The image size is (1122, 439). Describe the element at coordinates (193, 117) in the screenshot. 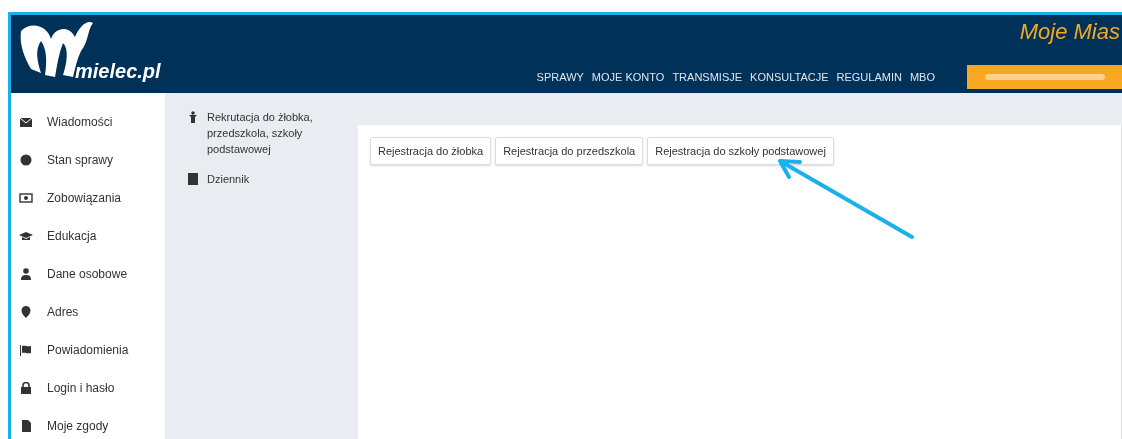

I see `child-icon` at that location.